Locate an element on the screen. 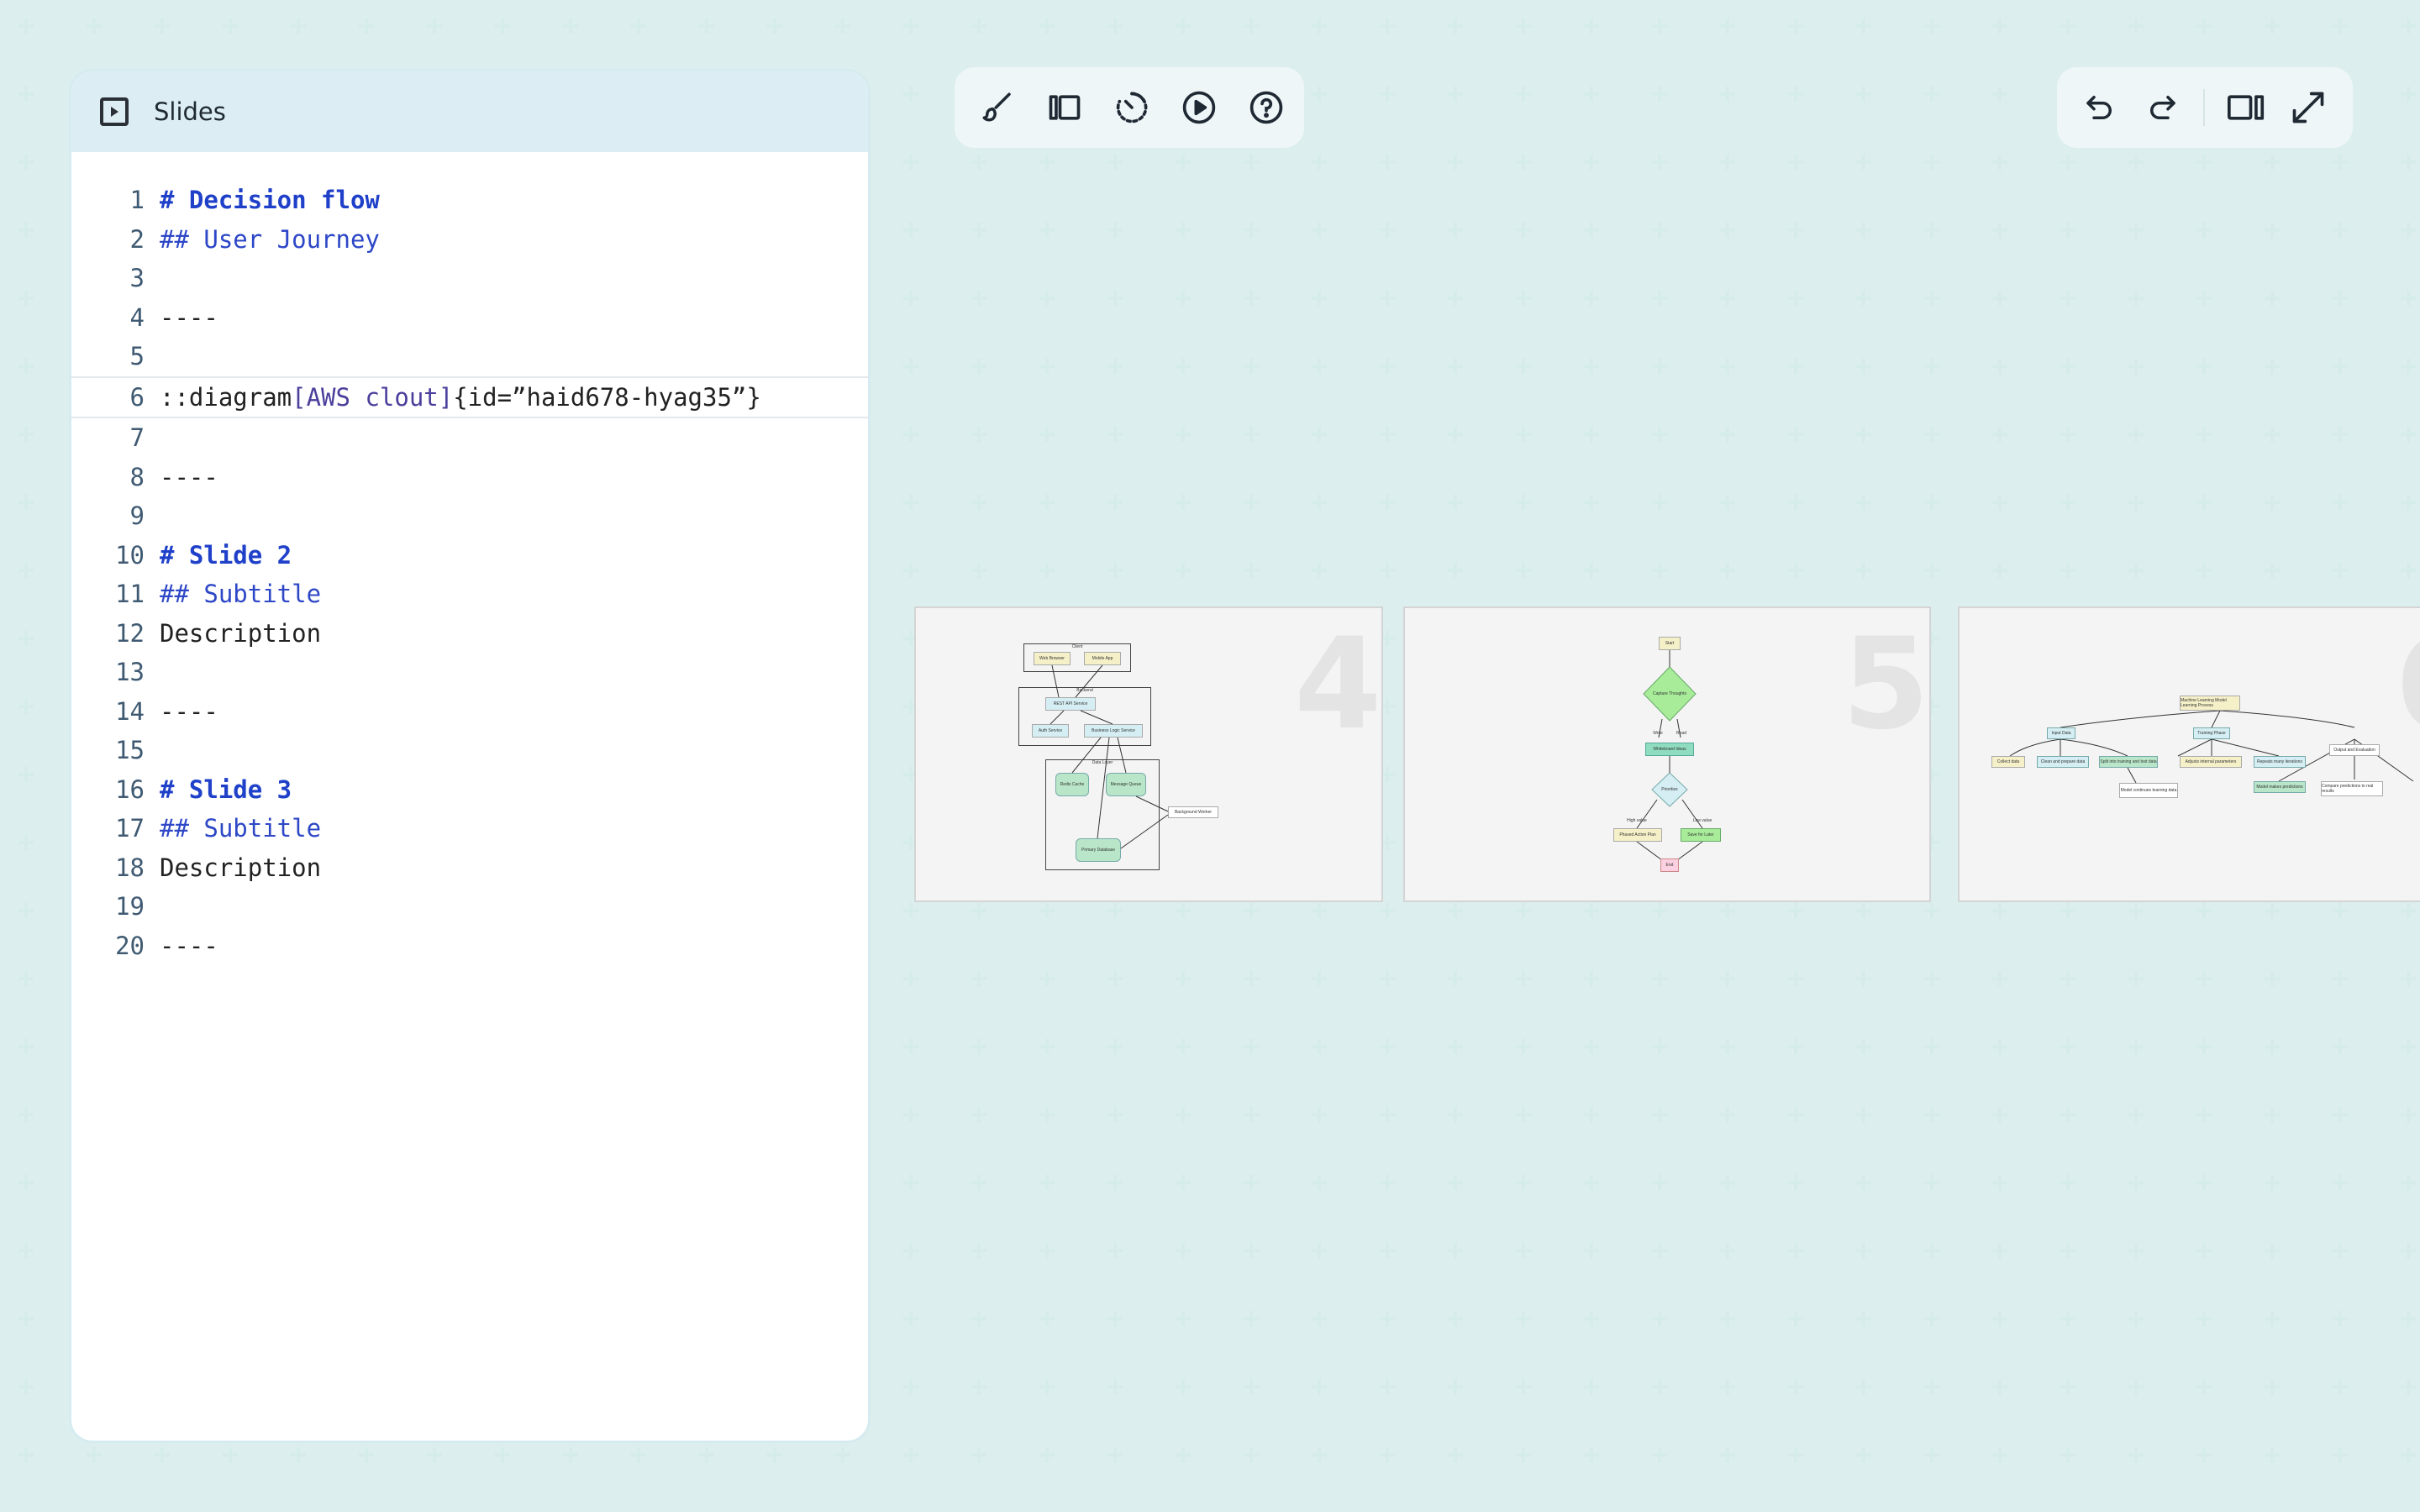 Image resolution: width=2420 pixels, height=1512 pixels. code-line: 2 ## User Journey is located at coordinates (469, 240).